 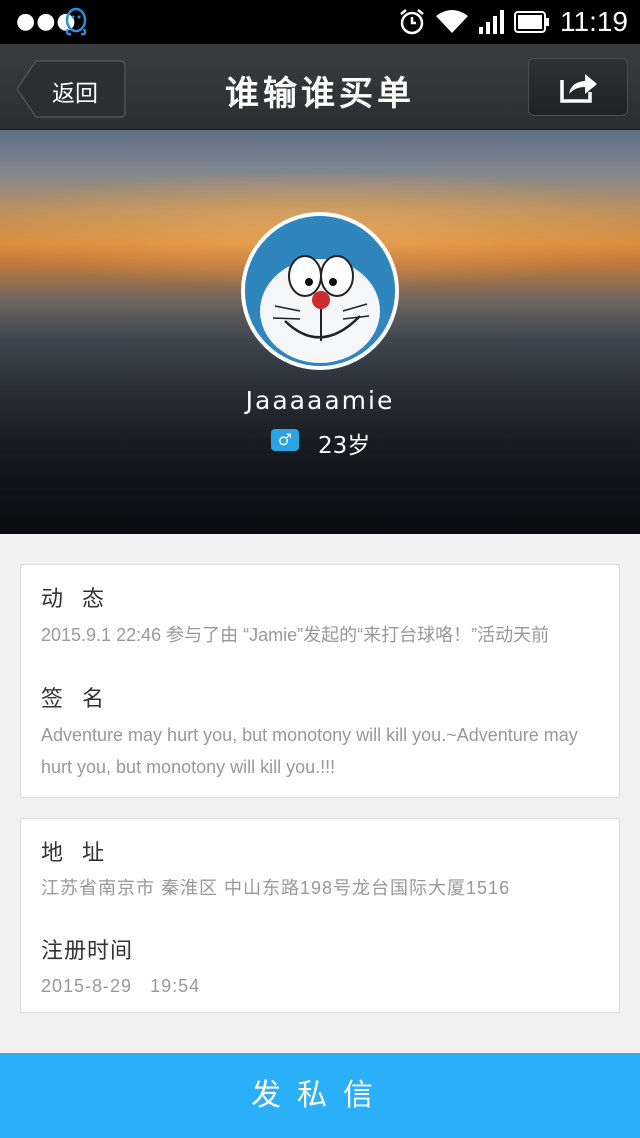 What do you see at coordinates (75, 853) in the screenshot?
I see `address-label: 地 址` at bounding box center [75, 853].